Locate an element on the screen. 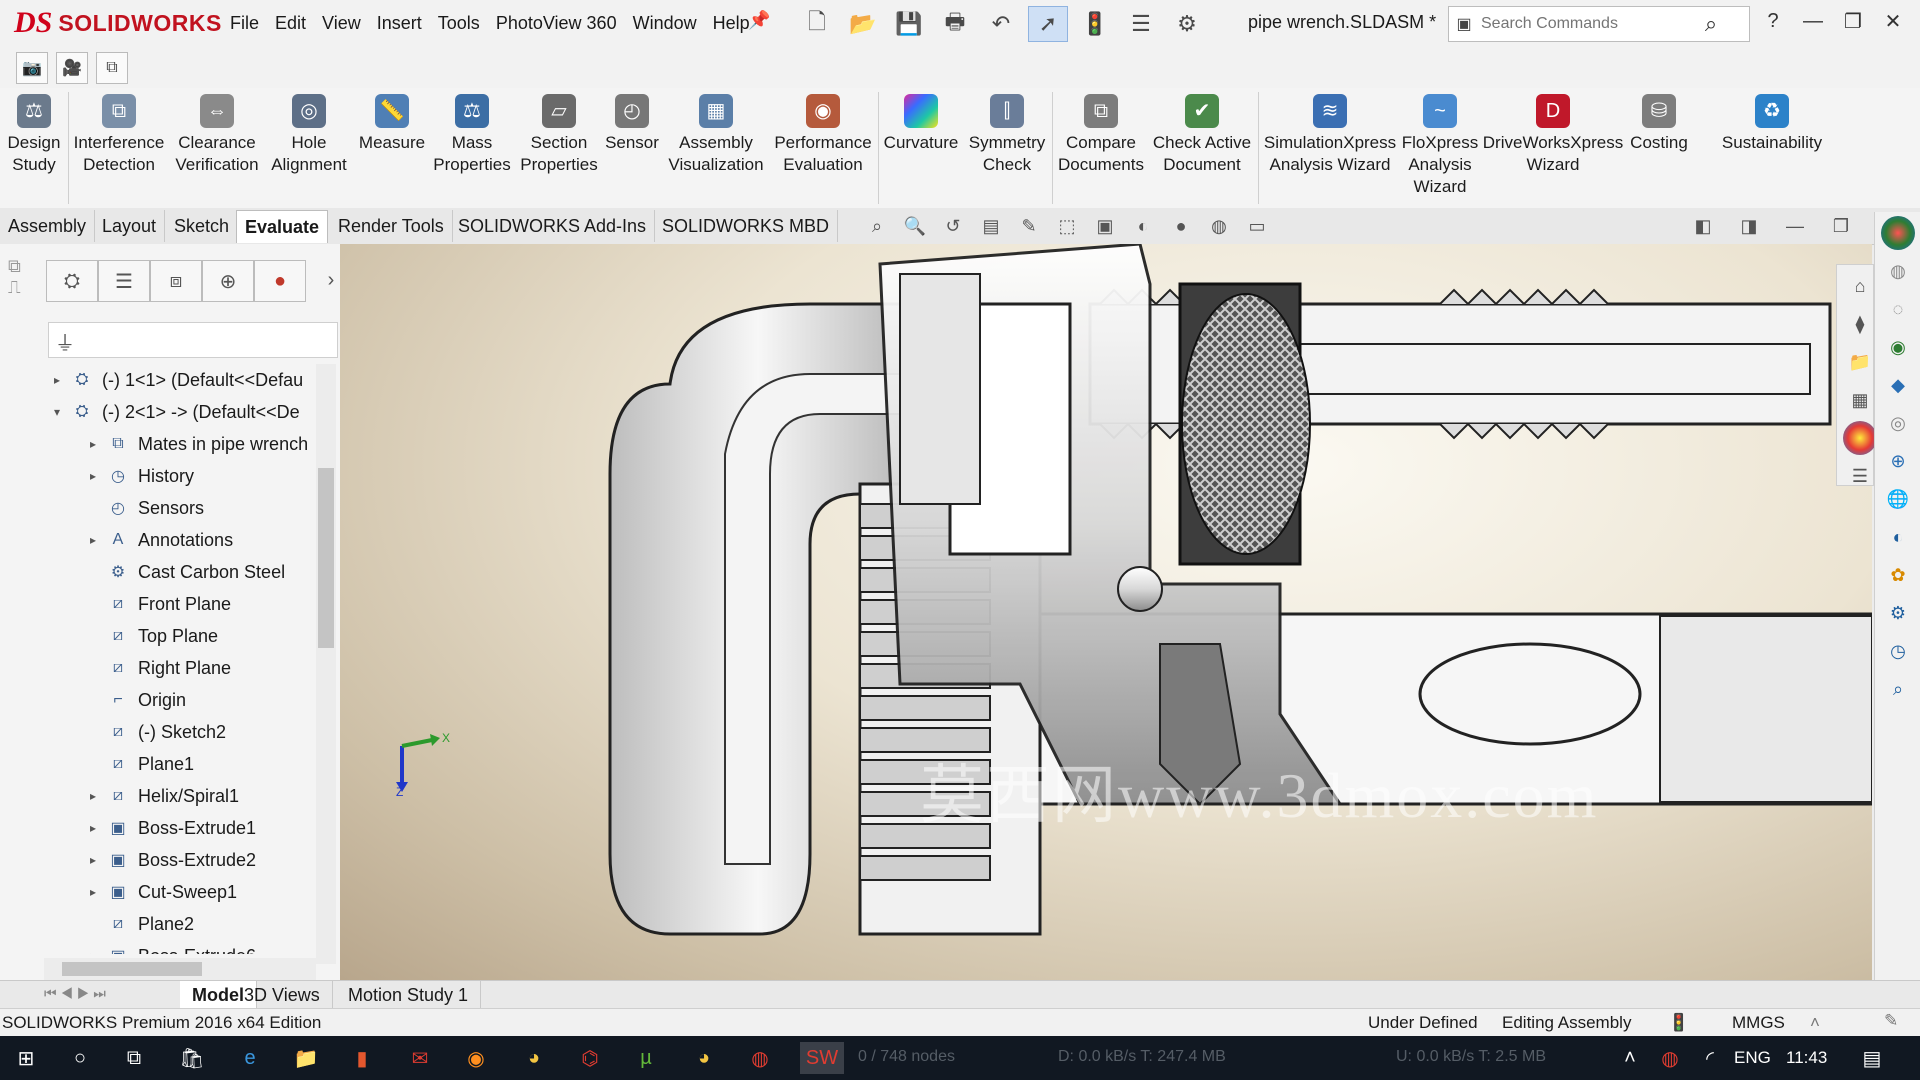  app-red-icon: ◍ is located at coordinates (760, 1058).